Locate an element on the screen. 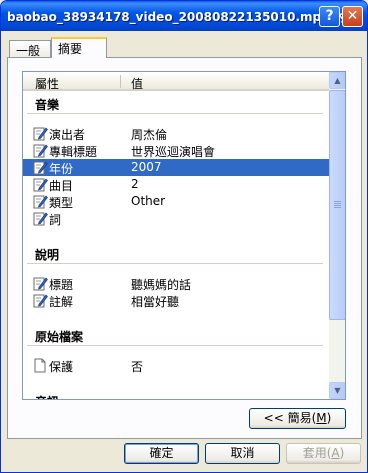  apply-label: 套用( is located at coordinates (317, 453).